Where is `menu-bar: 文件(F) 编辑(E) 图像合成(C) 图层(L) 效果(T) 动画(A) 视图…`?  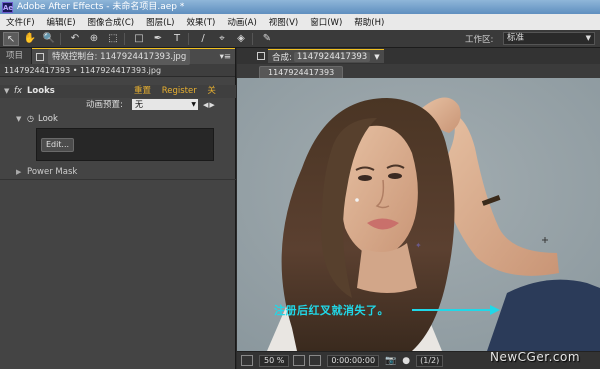 menu-bar: 文件(F) 编辑(E) 图像合成(C) 图层(L) 效果(T) 动画(A) 视图… is located at coordinates (300, 22).